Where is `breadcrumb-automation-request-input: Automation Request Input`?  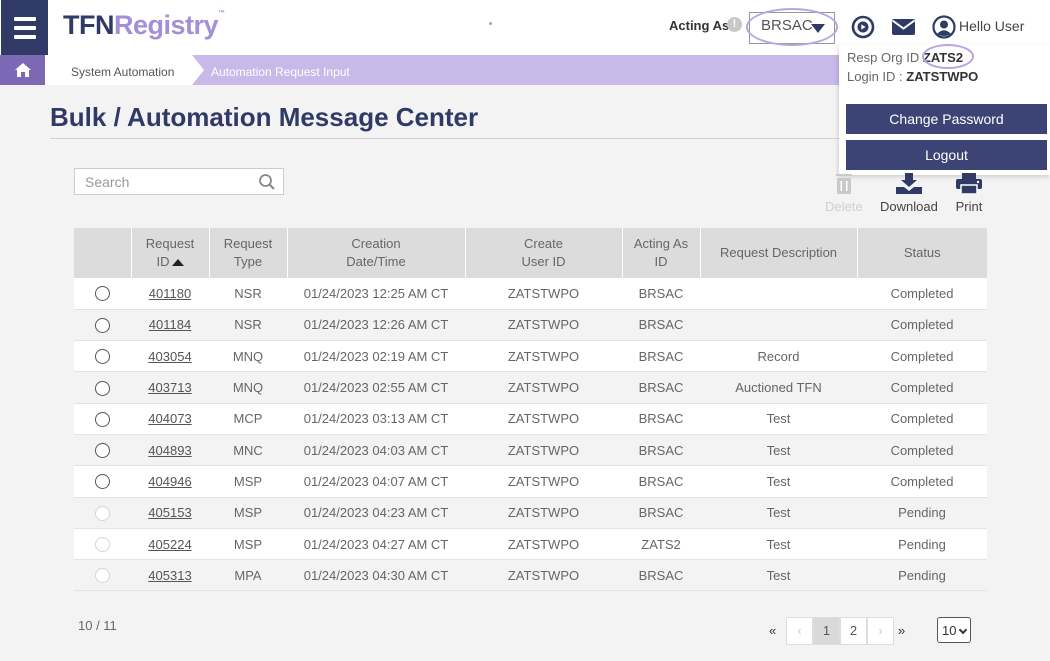 breadcrumb-automation-request-input: Automation Request Input is located at coordinates (280, 72).